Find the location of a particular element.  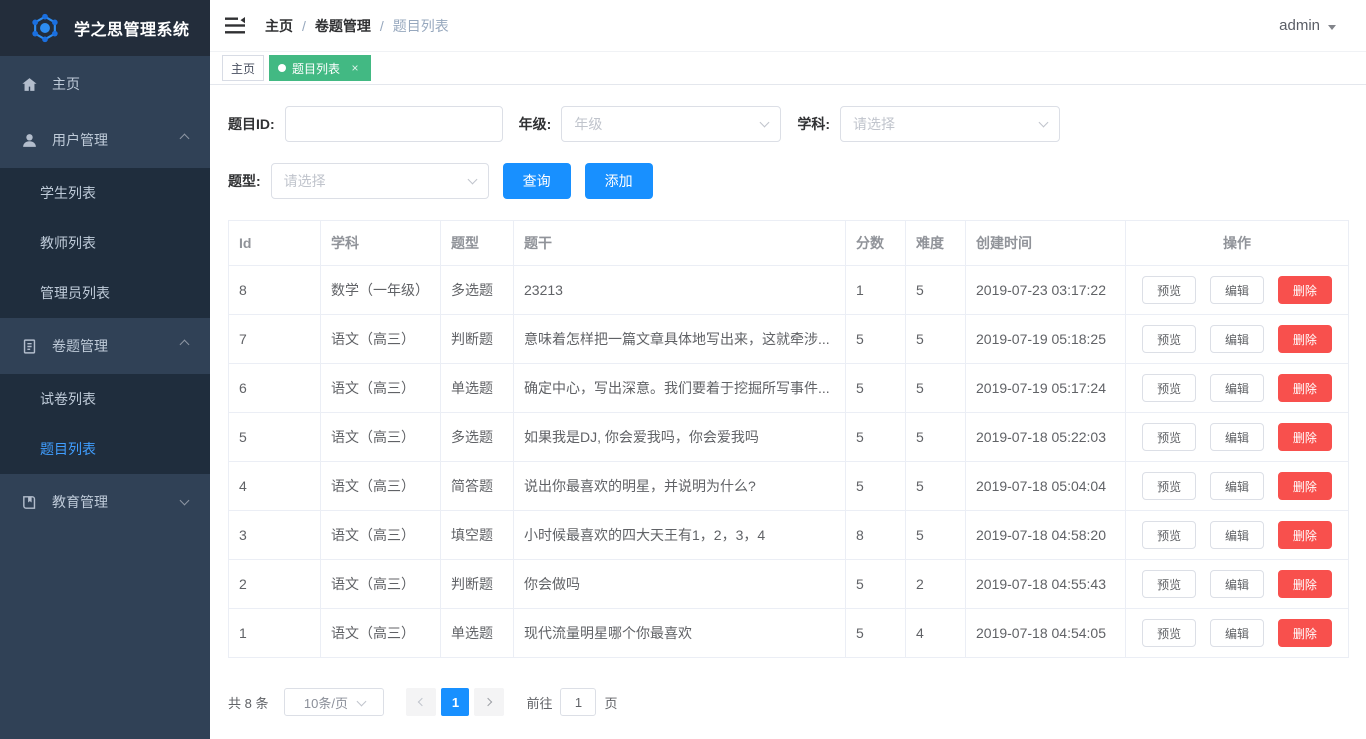

cell-stem: 小时候最喜欢的四大天王有1，2，3，4 is located at coordinates (679, 535).